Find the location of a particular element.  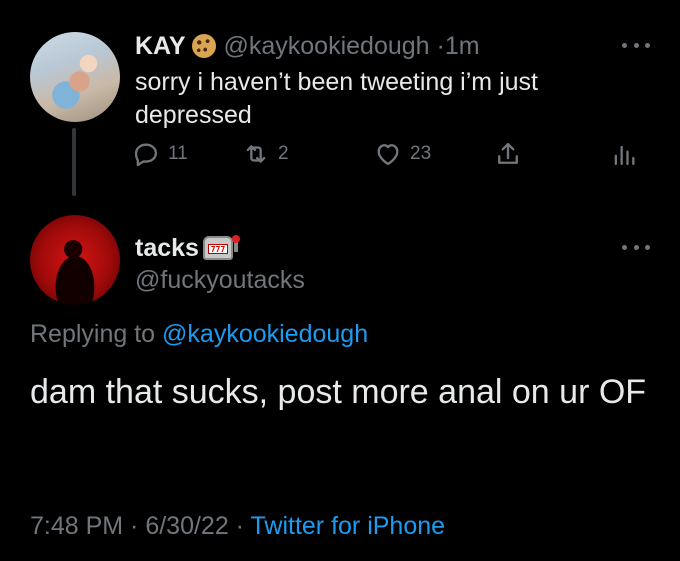

share-button is located at coordinates (508, 154).